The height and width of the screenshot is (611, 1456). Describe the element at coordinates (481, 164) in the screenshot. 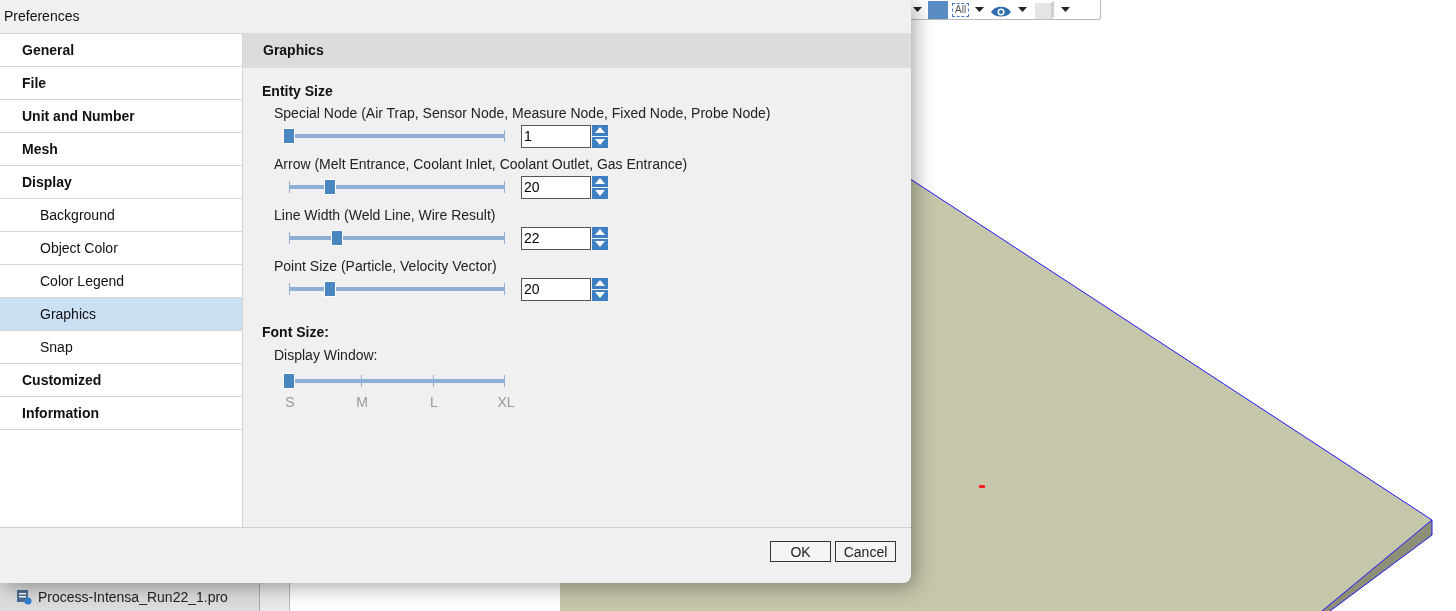

I see `setting-label: Arrow (Melt Entrance, Coolant Inlet, Coolant Outlet, Gas Entrance)` at that location.